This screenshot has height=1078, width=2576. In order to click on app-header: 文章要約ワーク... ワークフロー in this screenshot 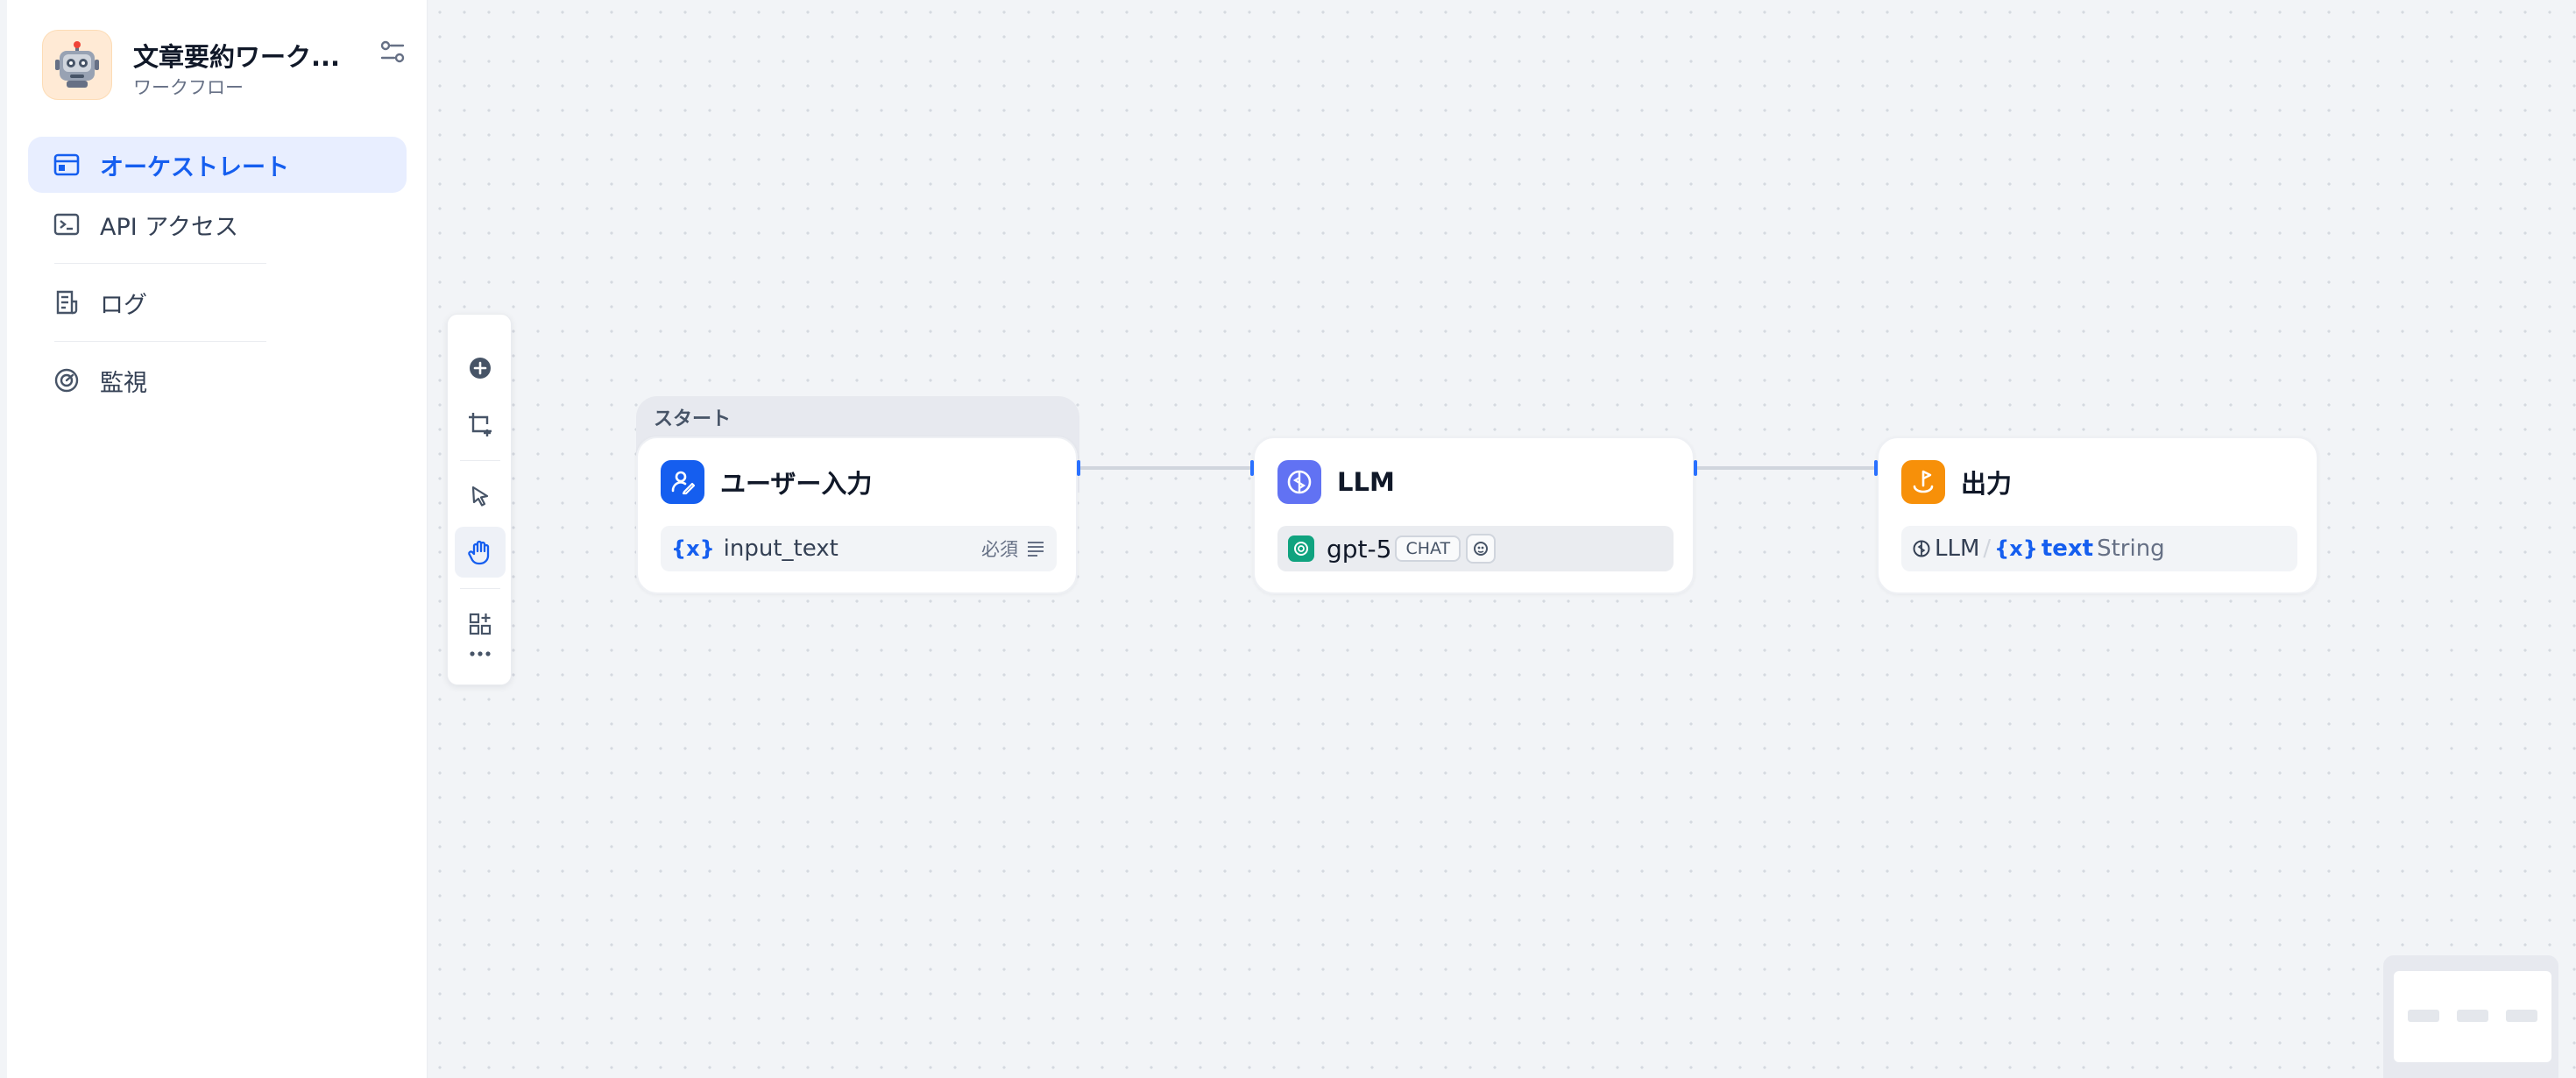, I will do `click(226, 66)`.